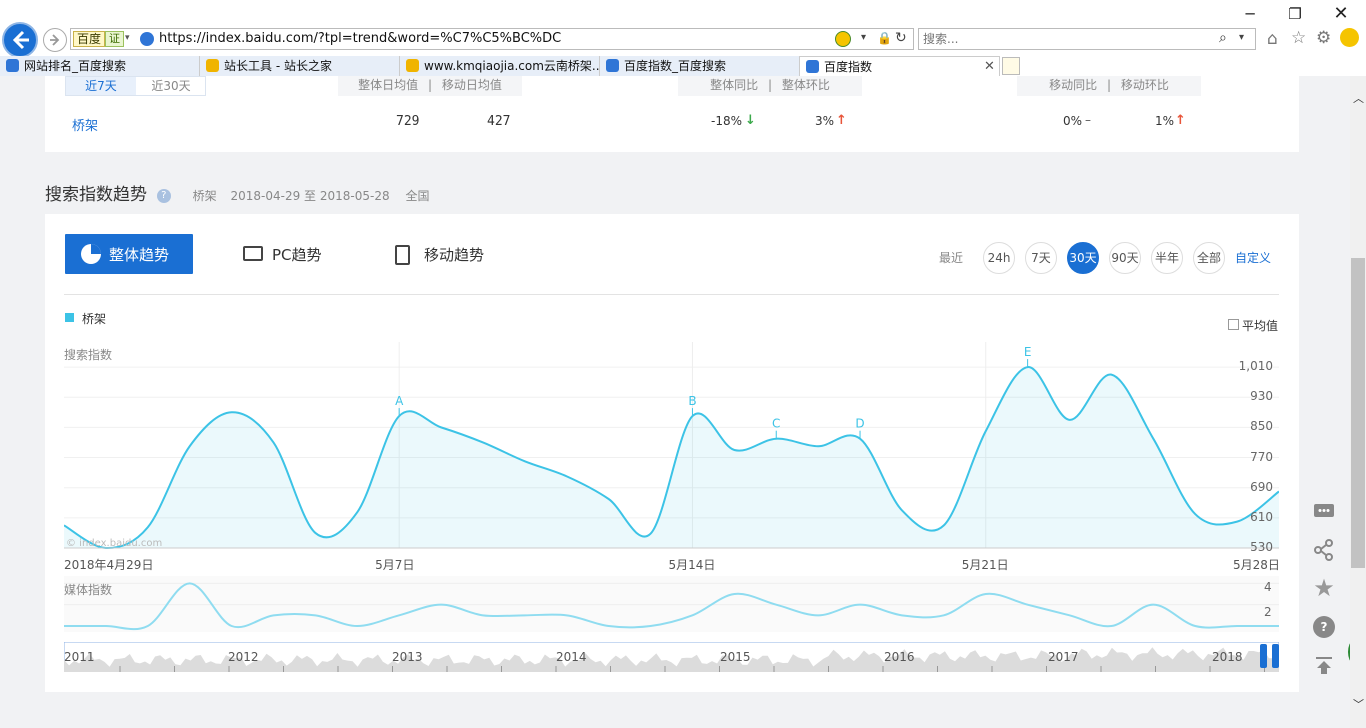 The width and height of the screenshot is (1366, 728). Describe the element at coordinates (114, 39) in the screenshot. I see `cert-badge: 证` at that location.